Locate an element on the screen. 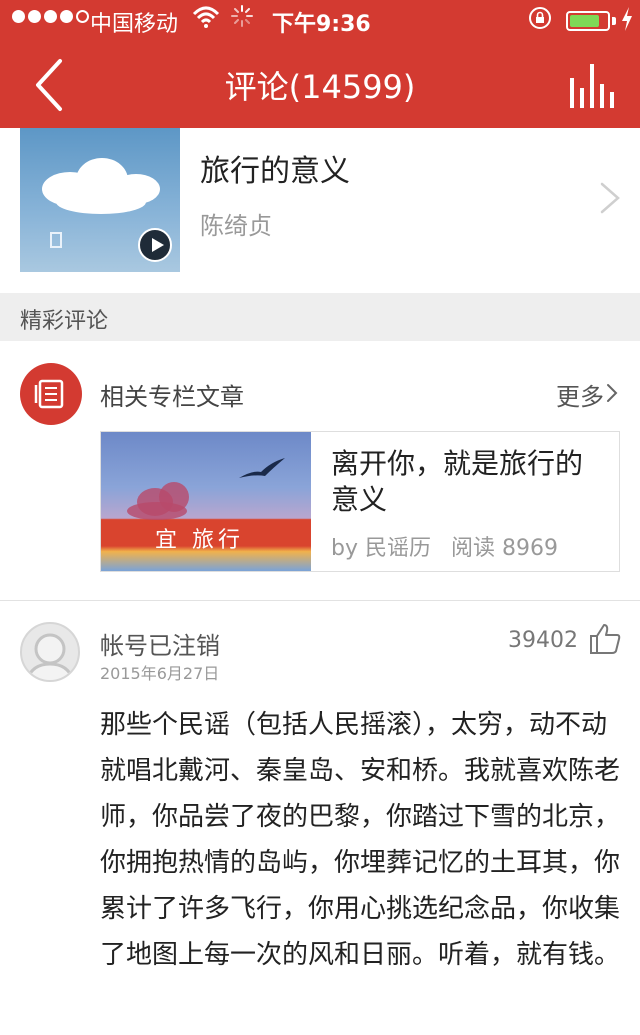 The image size is (640, 1035). album-cover is located at coordinates (100, 200).